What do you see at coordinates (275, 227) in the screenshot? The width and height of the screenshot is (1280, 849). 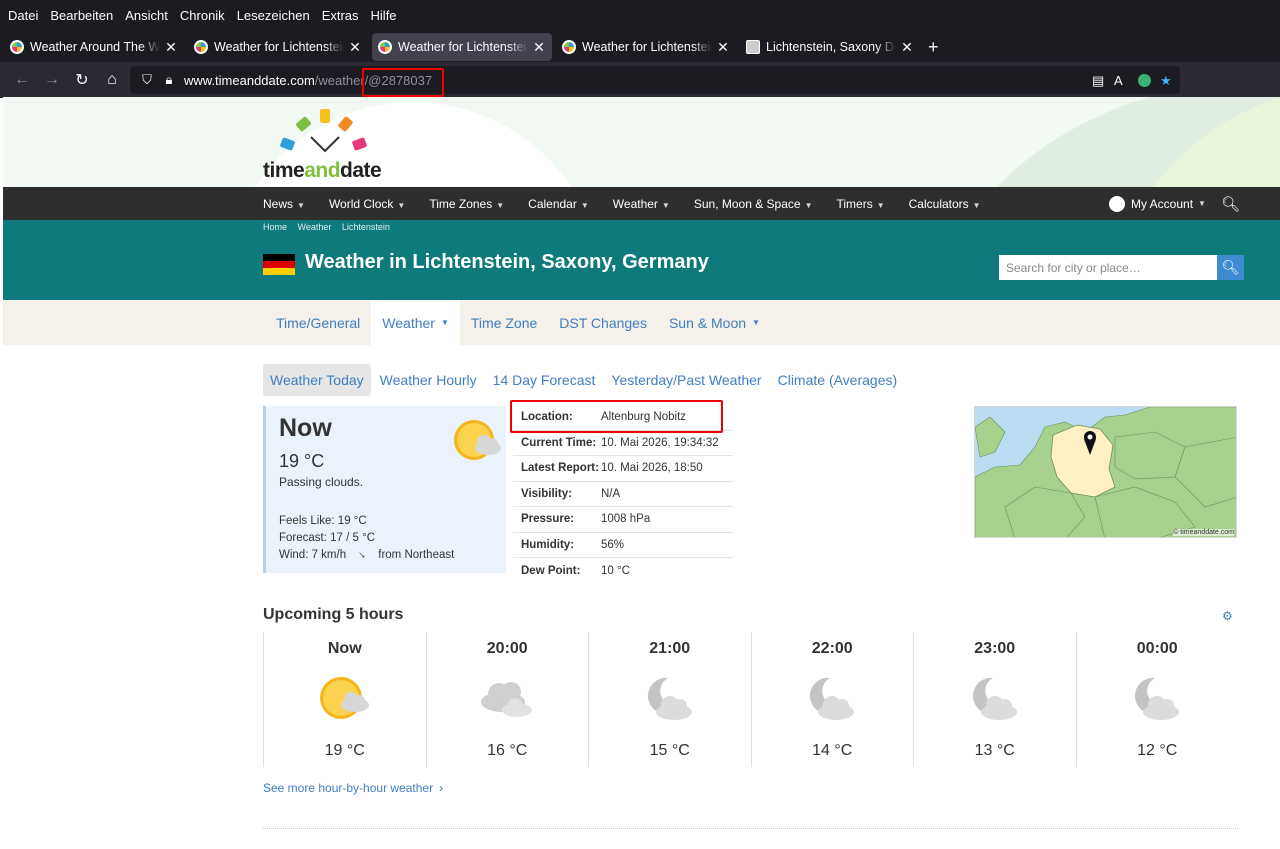 I see `breadcrumb-home: Home` at bounding box center [275, 227].